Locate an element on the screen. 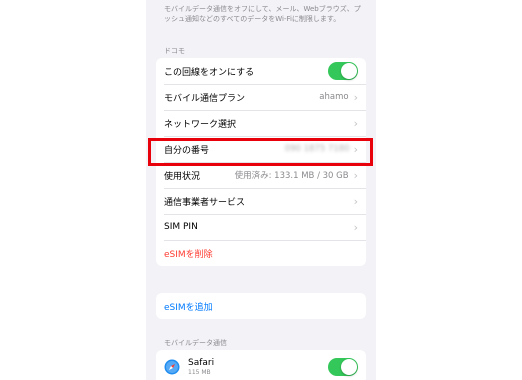 This screenshot has width=522, height=380. app-row-safari: Safari 115 MB is located at coordinates (261, 365).